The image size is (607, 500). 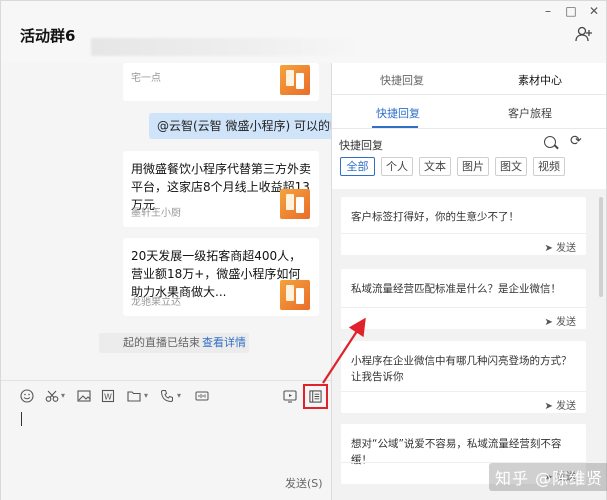 I want to click on filter-area: 快捷回复 ⟳ 全部 个人 文本 图片 图文 视频, so click(x=469, y=159).